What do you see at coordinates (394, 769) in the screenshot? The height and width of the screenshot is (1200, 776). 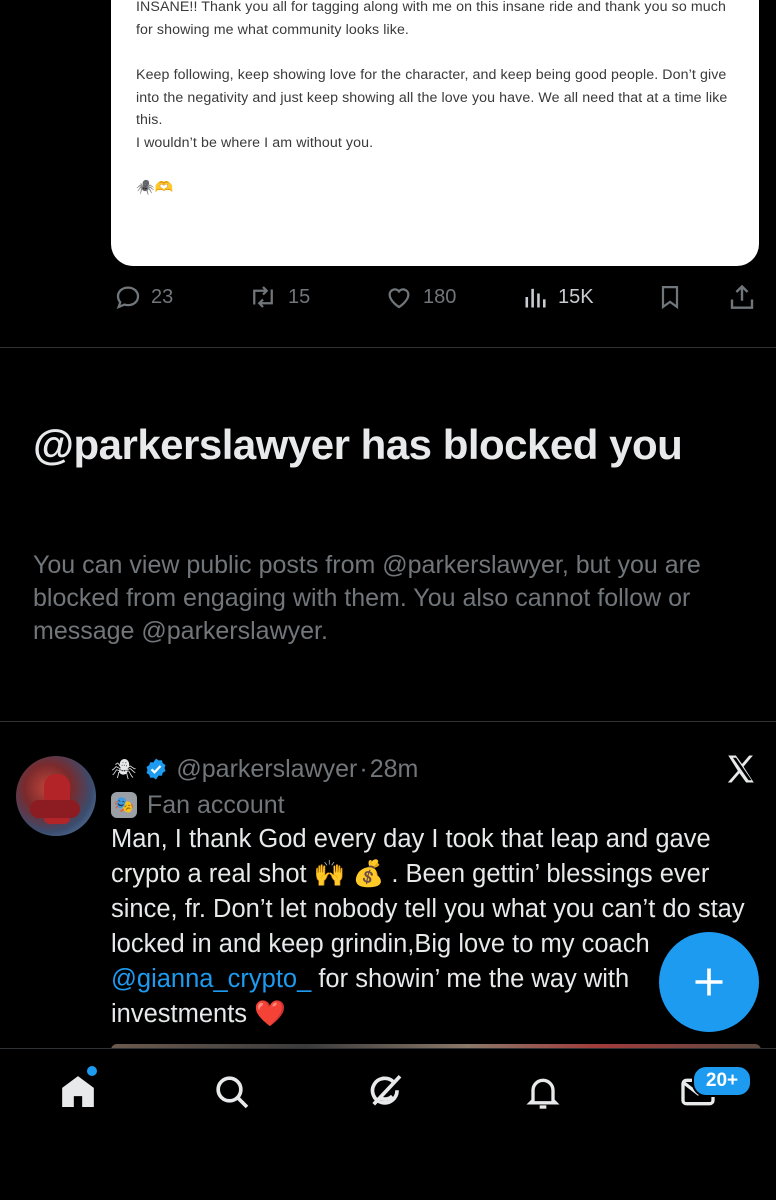 I see `post-time: 28m` at bounding box center [394, 769].